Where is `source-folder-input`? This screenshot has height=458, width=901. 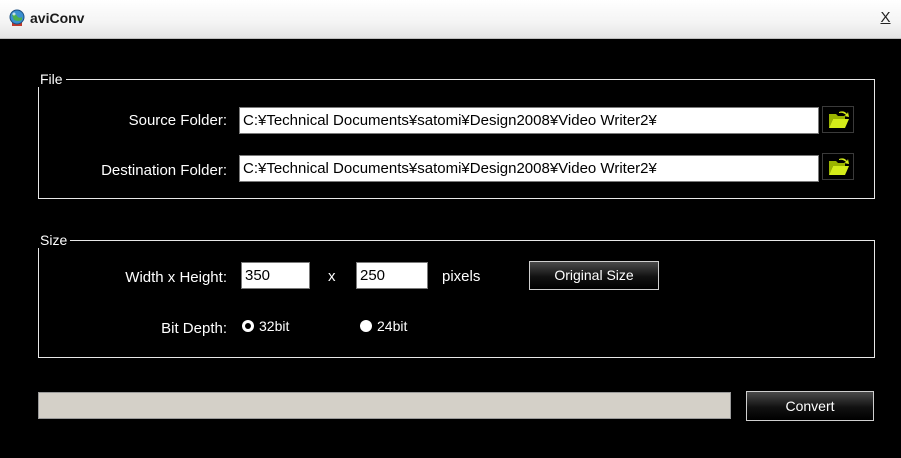 source-folder-input is located at coordinates (529, 120).